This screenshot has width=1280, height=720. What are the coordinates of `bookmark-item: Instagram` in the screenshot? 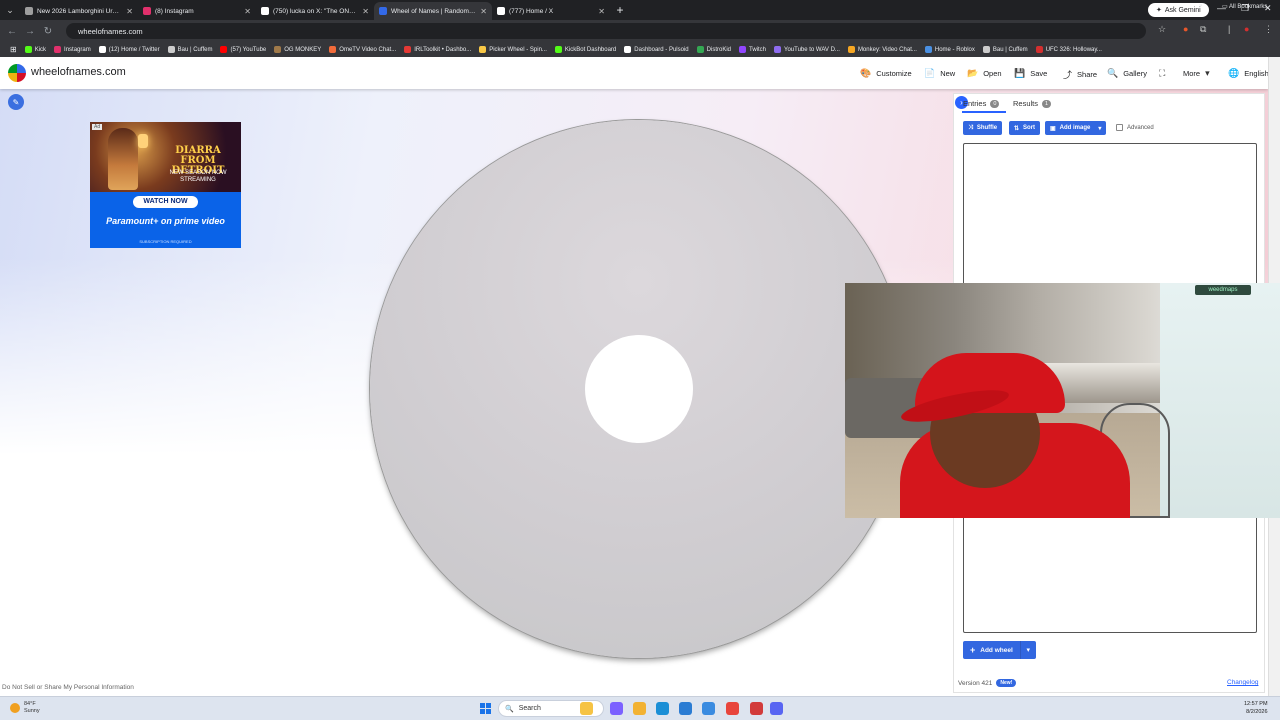 It's located at (72, 49).